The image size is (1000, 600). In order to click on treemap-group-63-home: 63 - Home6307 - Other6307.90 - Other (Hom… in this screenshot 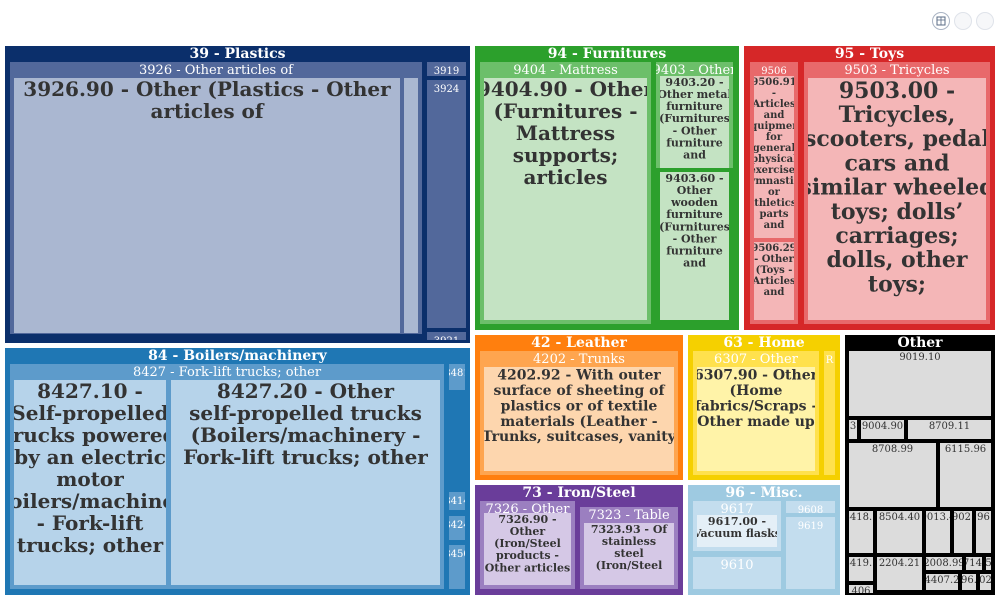, I will do `click(764, 407)`.